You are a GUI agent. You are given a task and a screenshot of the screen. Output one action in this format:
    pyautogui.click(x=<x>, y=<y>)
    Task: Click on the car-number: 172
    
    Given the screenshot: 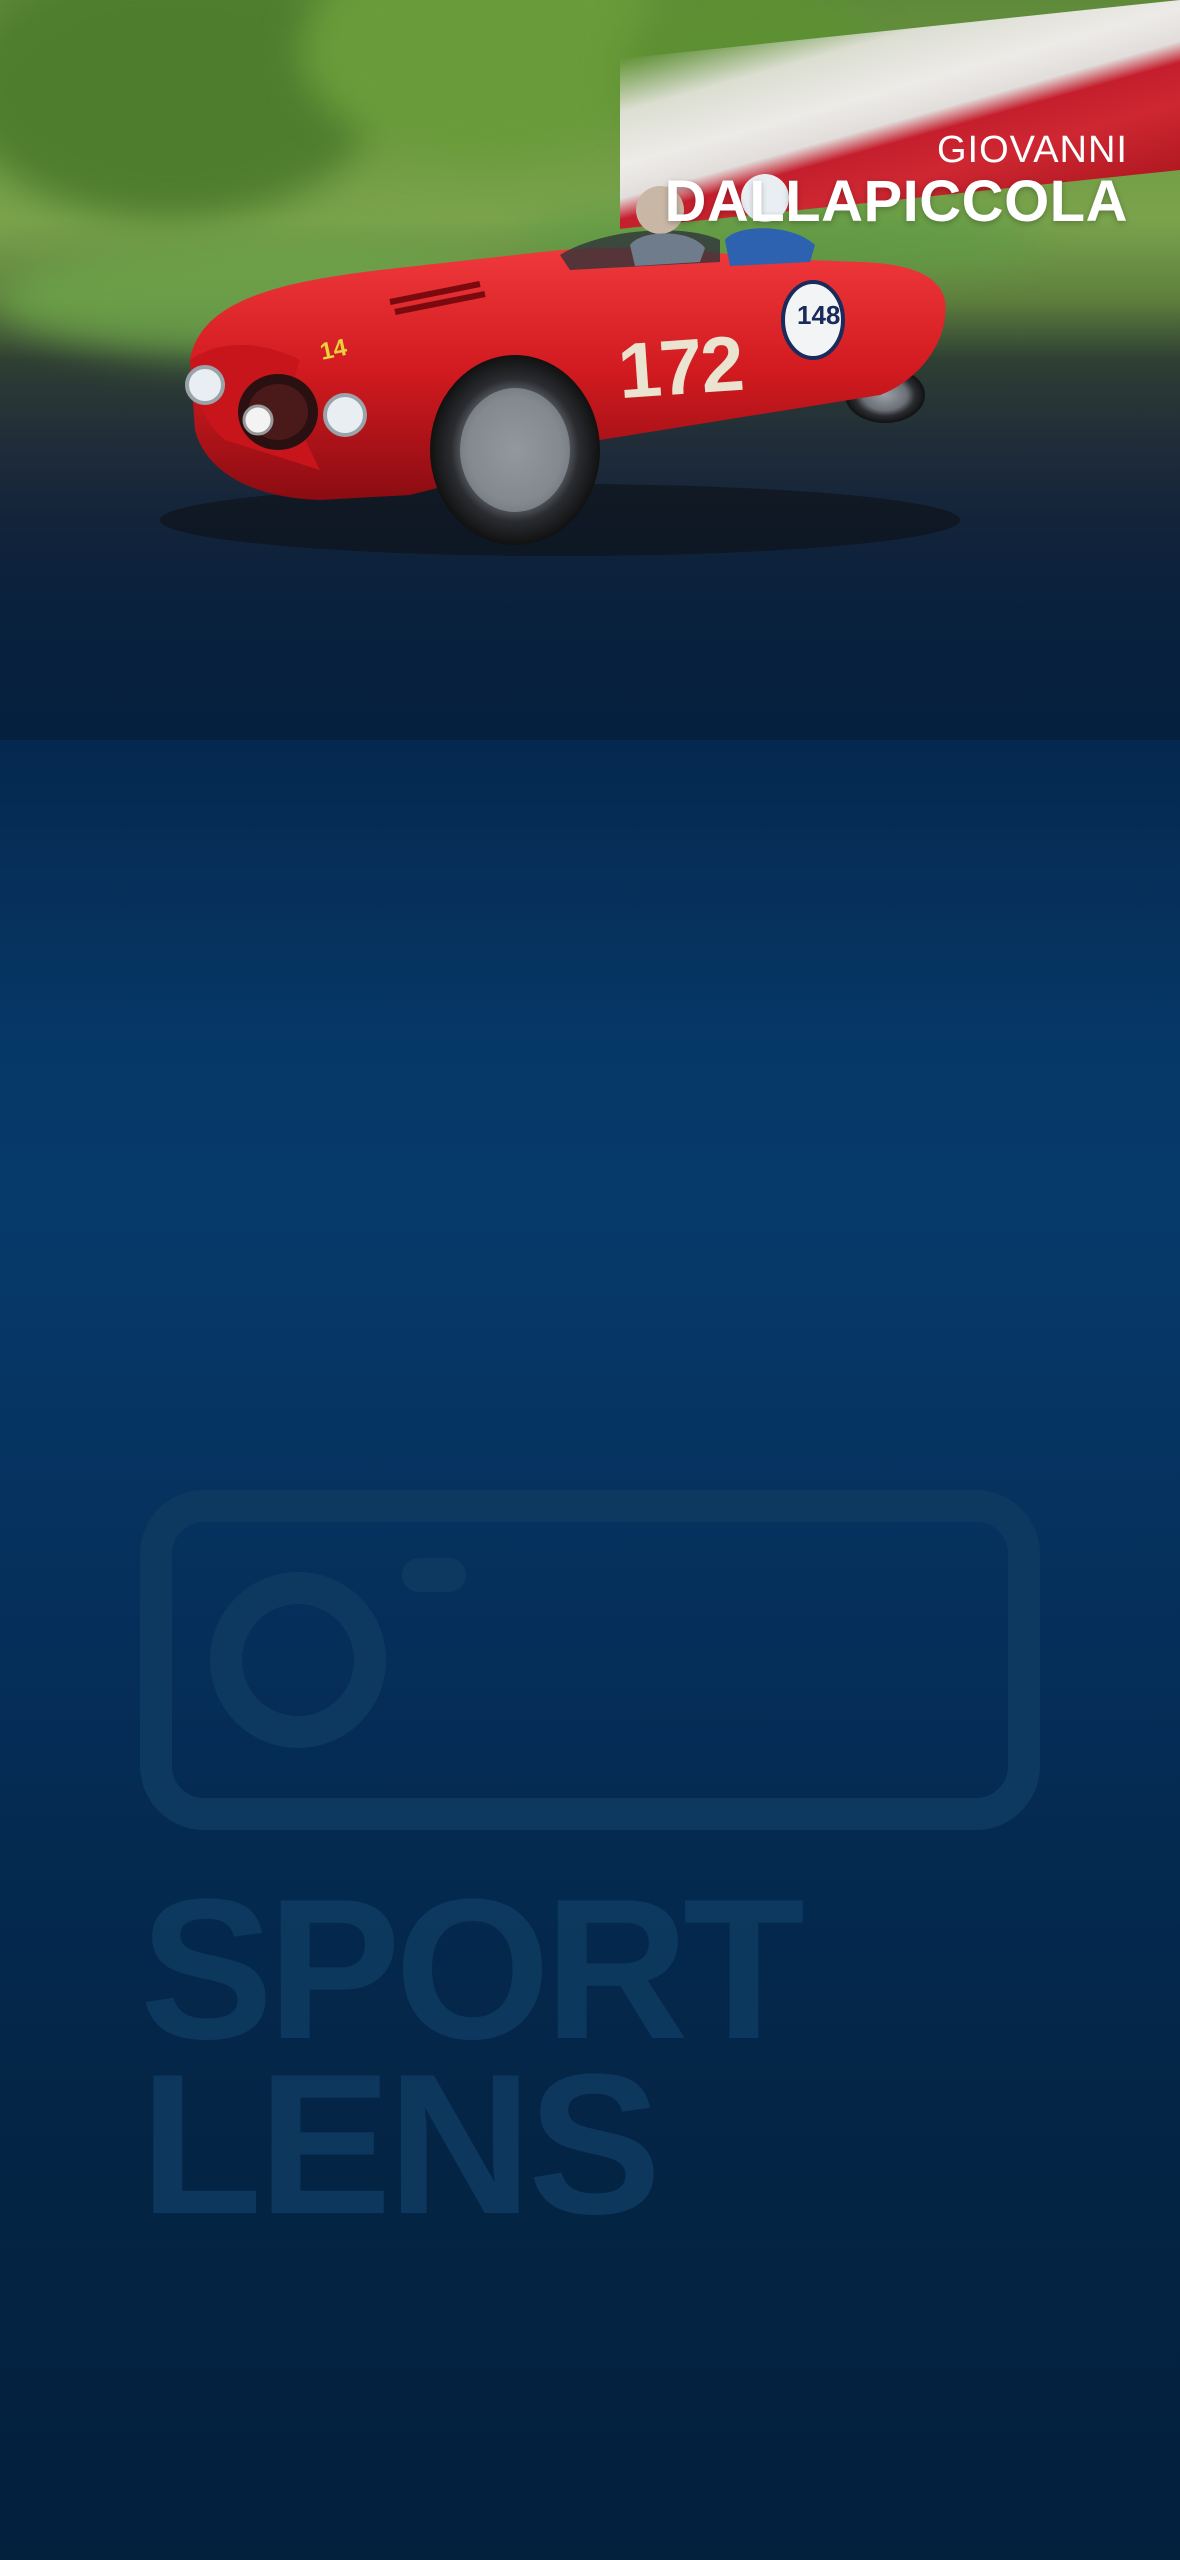 What is the action you would take?
    pyautogui.click(x=680, y=367)
    